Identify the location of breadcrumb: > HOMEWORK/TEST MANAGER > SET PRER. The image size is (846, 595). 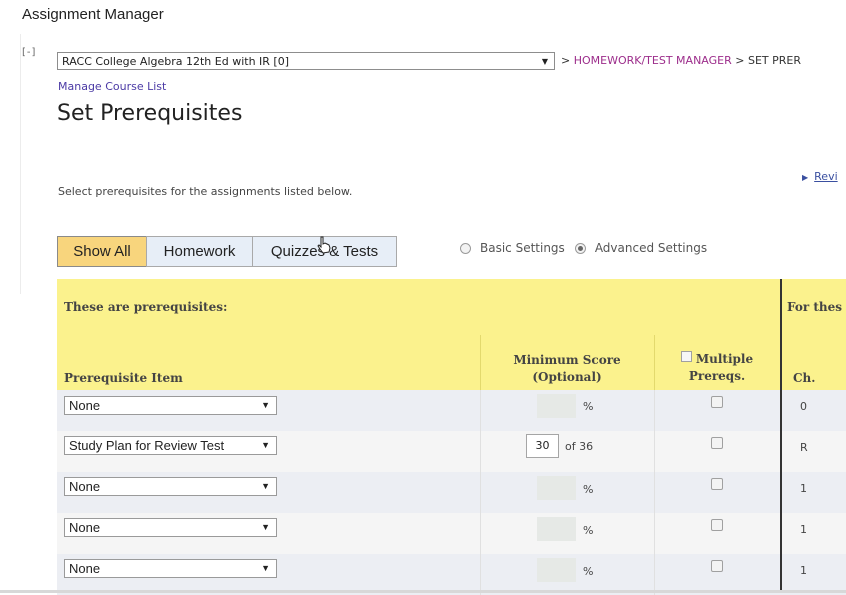
(681, 60).